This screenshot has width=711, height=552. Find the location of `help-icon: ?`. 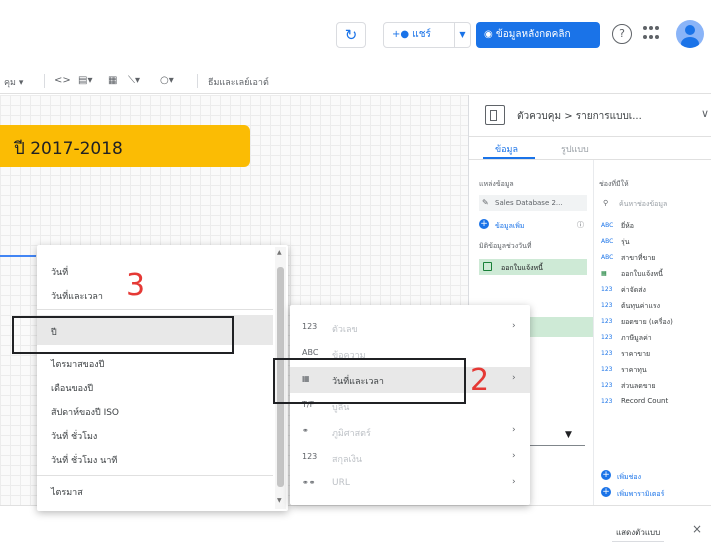

help-icon: ? is located at coordinates (622, 34).